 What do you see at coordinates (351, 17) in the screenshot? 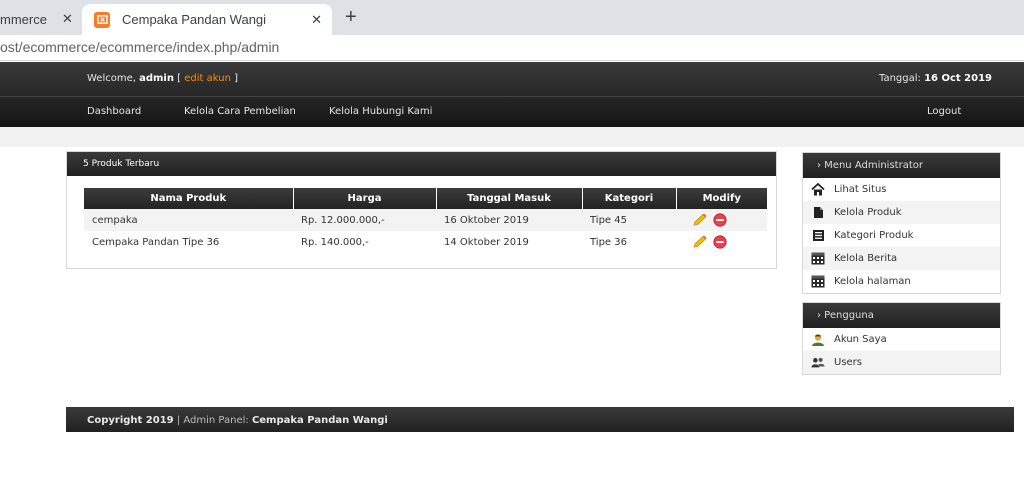
I see `new-tab-icon: +` at bounding box center [351, 17].